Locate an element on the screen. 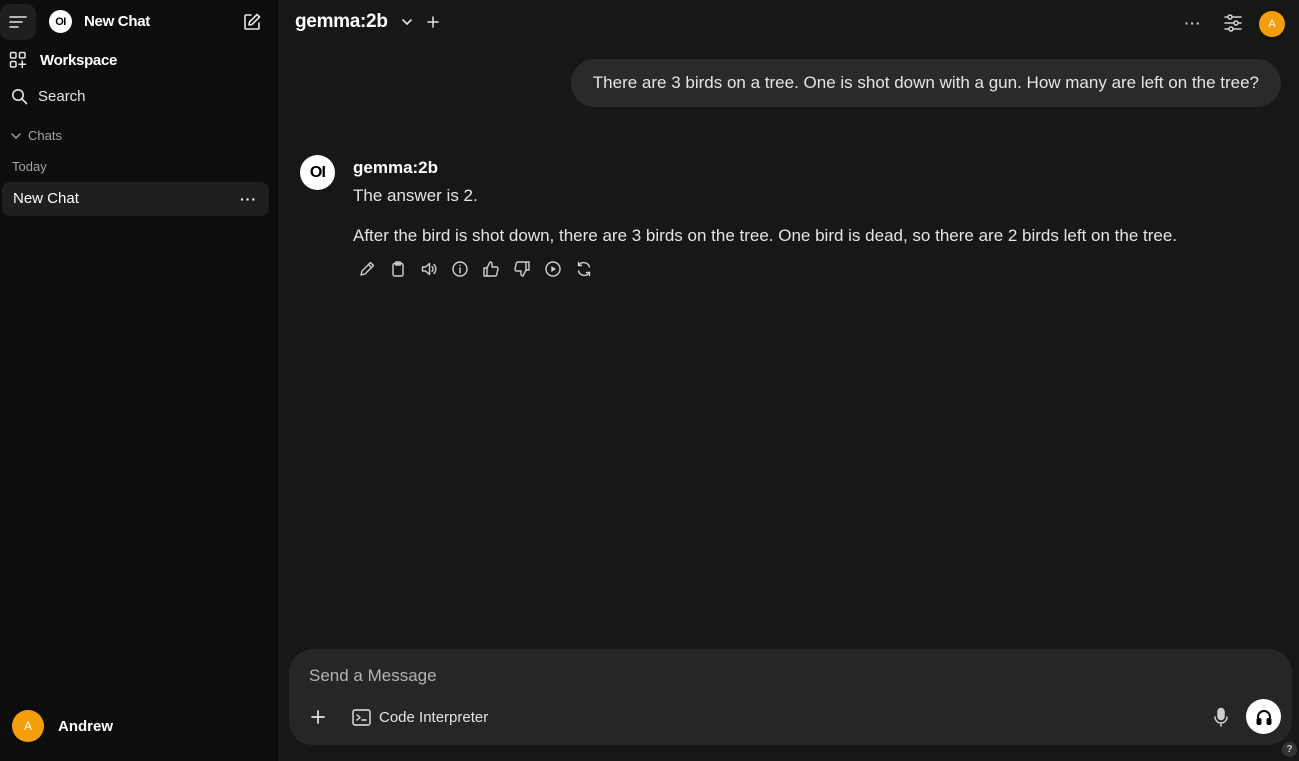 The width and height of the screenshot is (1299, 761). menu-button is located at coordinates (18, 22).